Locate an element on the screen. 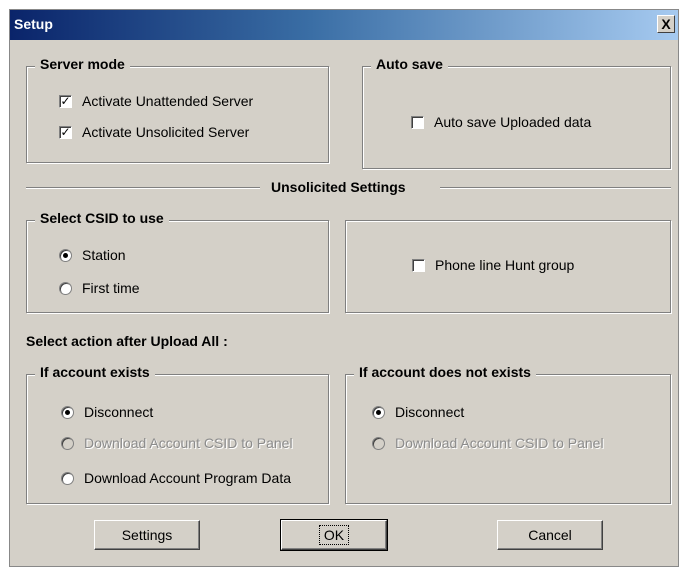  csid-first-time-label: First time is located at coordinates (111, 288).